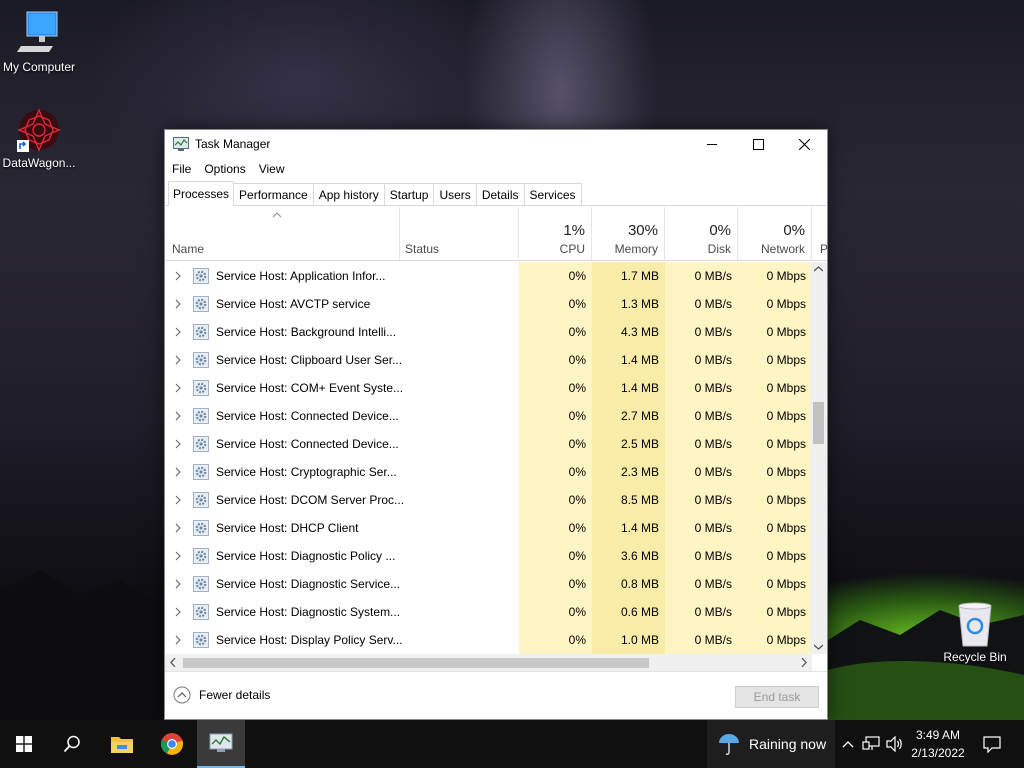 The image size is (1024, 768). I want to click on column-header-memory: 30% Memory, so click(628, 234).